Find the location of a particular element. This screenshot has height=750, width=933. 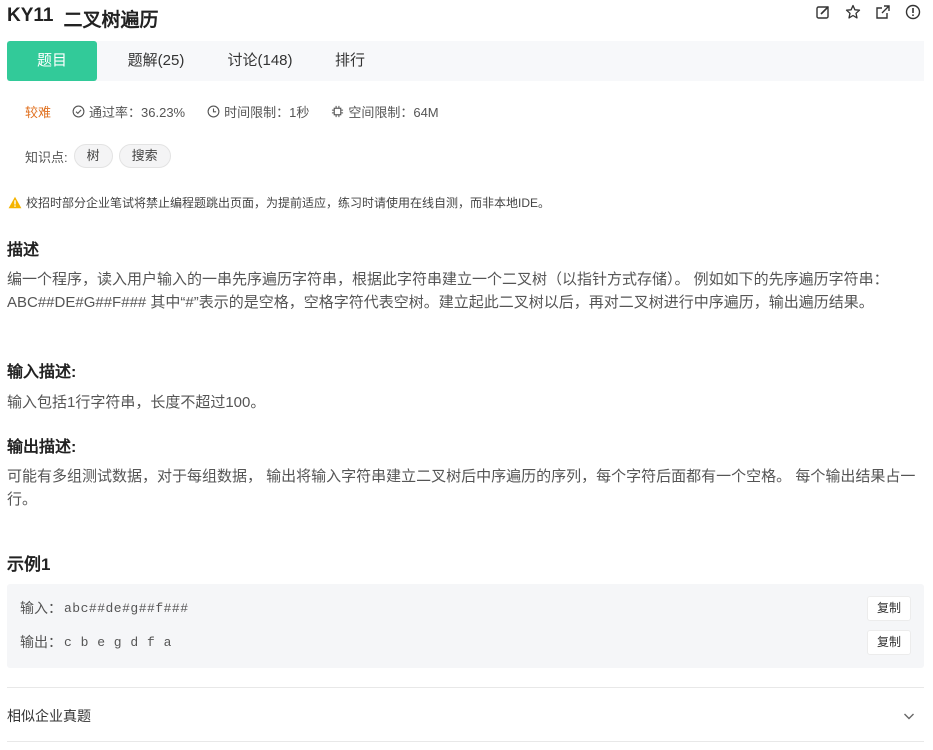

chip-icon is located at coordinates (338, 111).